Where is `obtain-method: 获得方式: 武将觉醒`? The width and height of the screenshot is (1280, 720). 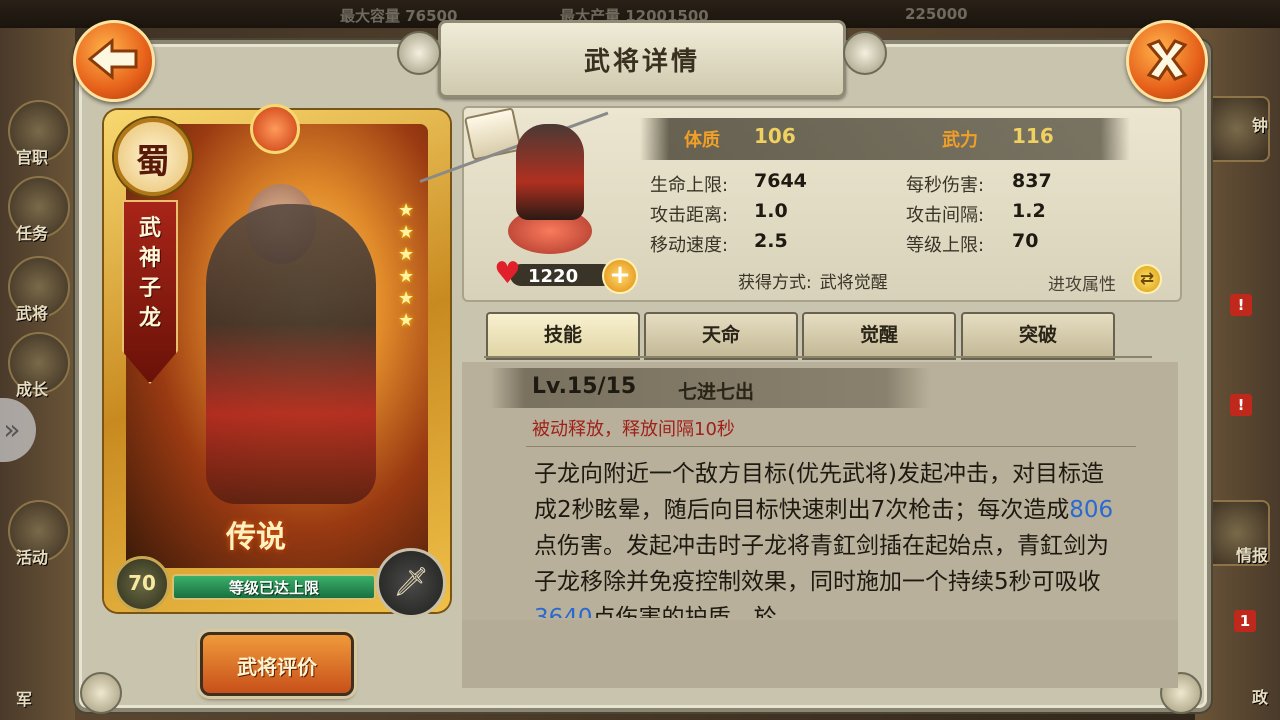 obtain-method: 获得方式: 武将觉醒 is located at coordinates (813, 280).